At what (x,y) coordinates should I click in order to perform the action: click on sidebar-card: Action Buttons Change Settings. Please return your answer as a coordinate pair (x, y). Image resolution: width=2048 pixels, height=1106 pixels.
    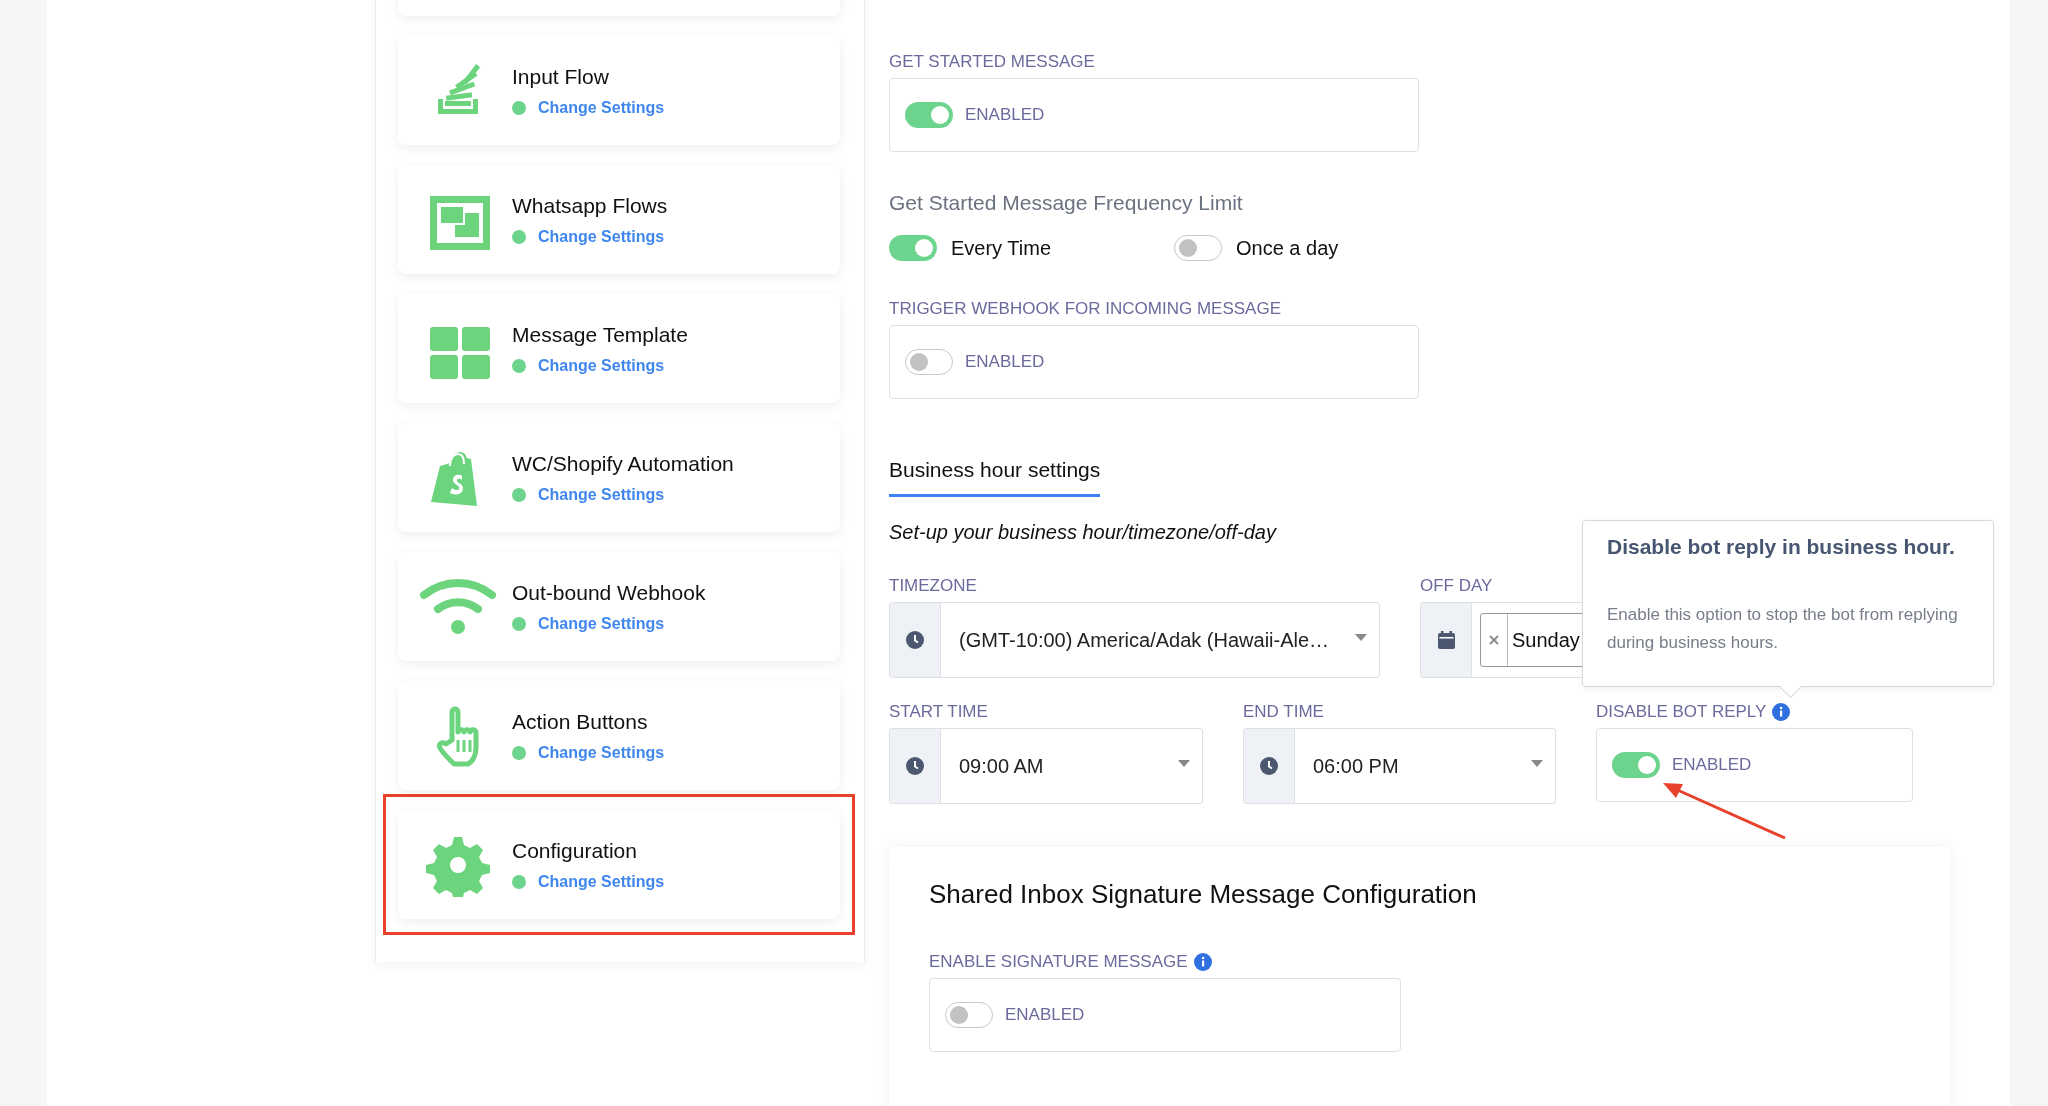
    Looking at the image, I should click on (619, 735).